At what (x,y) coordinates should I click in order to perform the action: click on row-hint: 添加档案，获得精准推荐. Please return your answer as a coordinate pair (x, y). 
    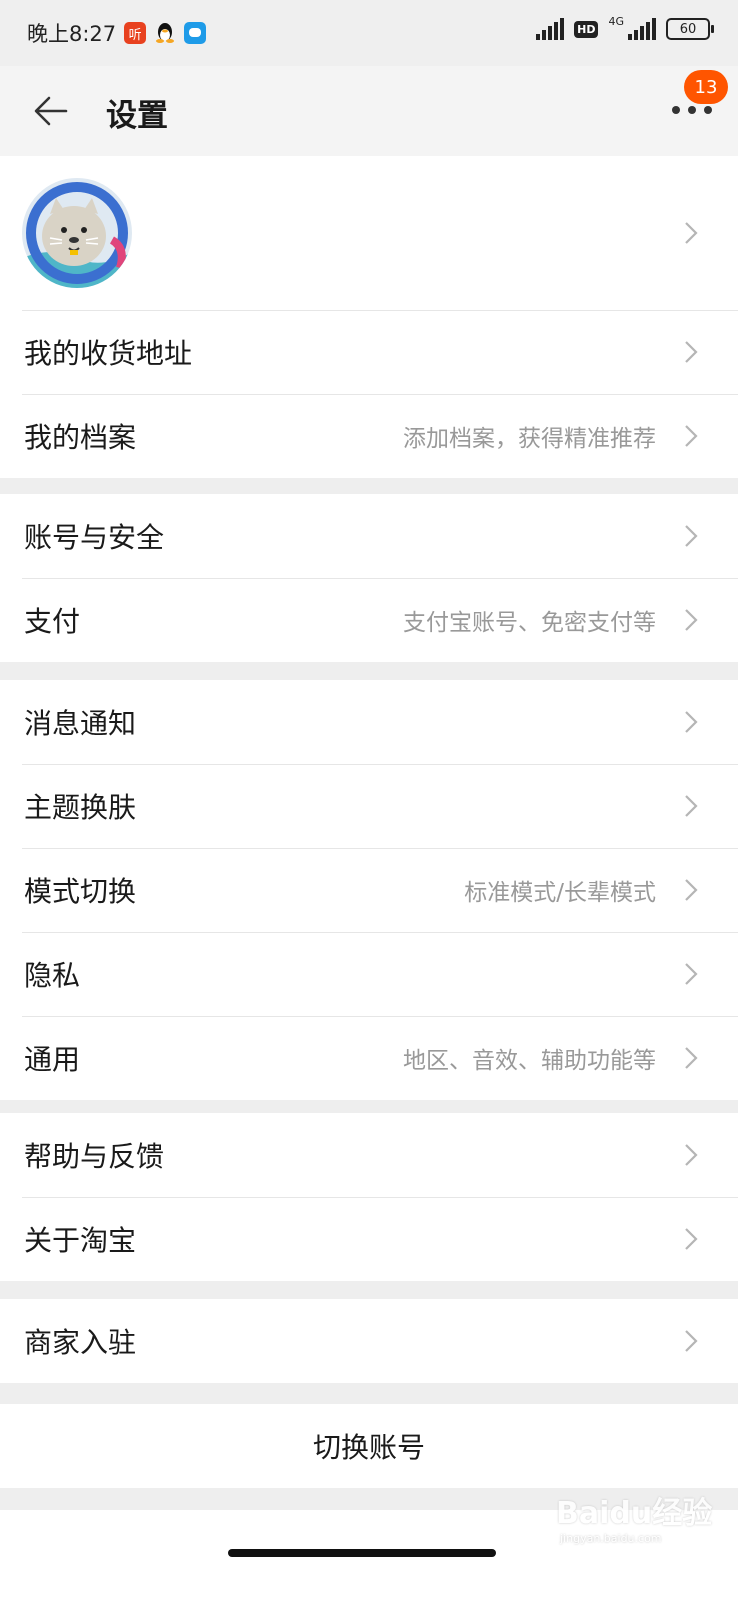
    Looking at the image, I should click on (529, 439).